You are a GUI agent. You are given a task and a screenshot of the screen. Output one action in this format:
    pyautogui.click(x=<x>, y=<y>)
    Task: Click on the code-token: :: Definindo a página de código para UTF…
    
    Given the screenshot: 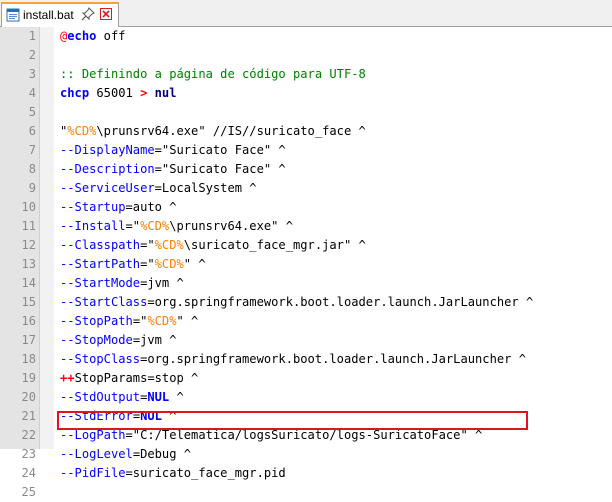 What is the action you would take?
    pyautogui.click(x=213, y=74)
    